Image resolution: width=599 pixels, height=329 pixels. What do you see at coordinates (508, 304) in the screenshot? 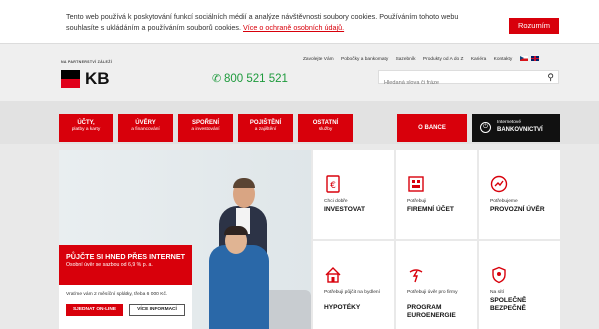
I see `tile-security-title: SPOLEČNĚ BEZPEČNĚ` at bounding box center [508, 304].